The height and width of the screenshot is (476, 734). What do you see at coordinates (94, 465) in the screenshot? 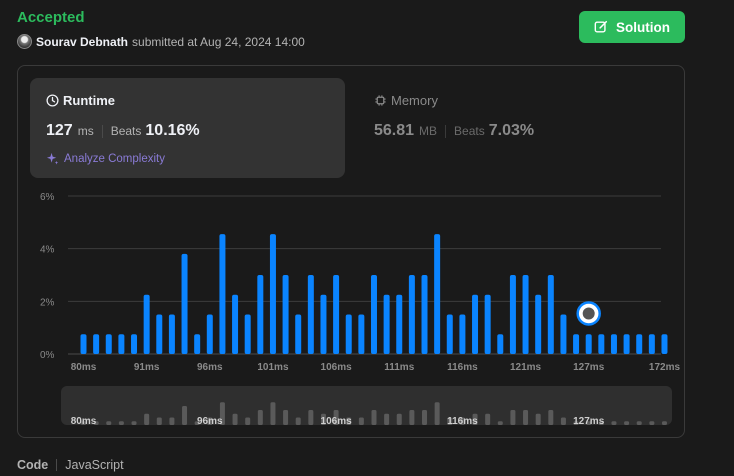
I see `code-language: JavaScript` at bounding box center [94, 465].